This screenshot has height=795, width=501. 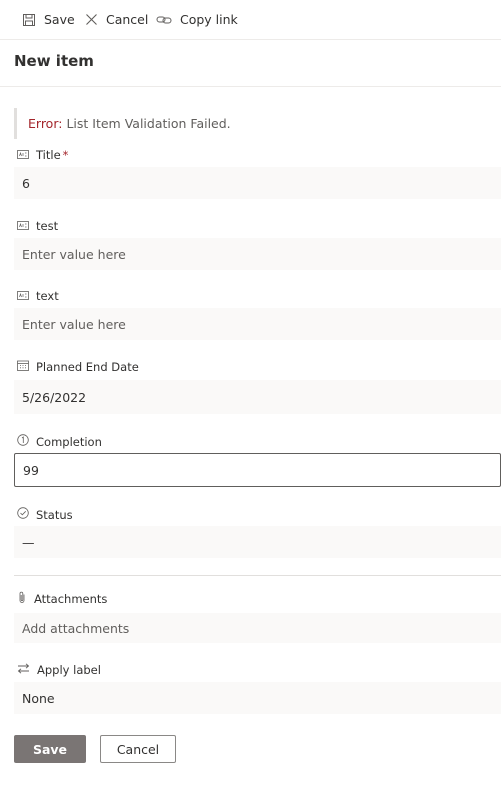 I want to click on link-icon, so click(x=164, y=20).